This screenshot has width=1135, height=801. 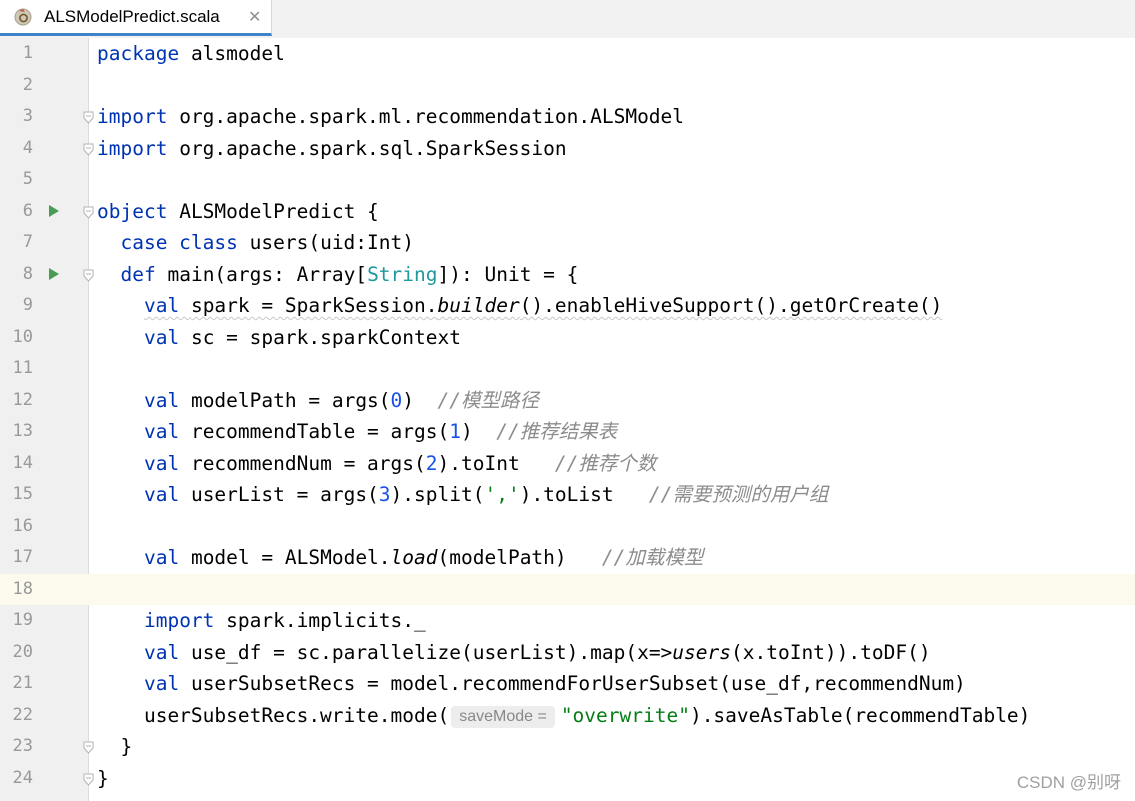 What do you see at coordinates (16, 305) in the screenshot?
I see `line-number: 9` at bounding box center [16, 305].